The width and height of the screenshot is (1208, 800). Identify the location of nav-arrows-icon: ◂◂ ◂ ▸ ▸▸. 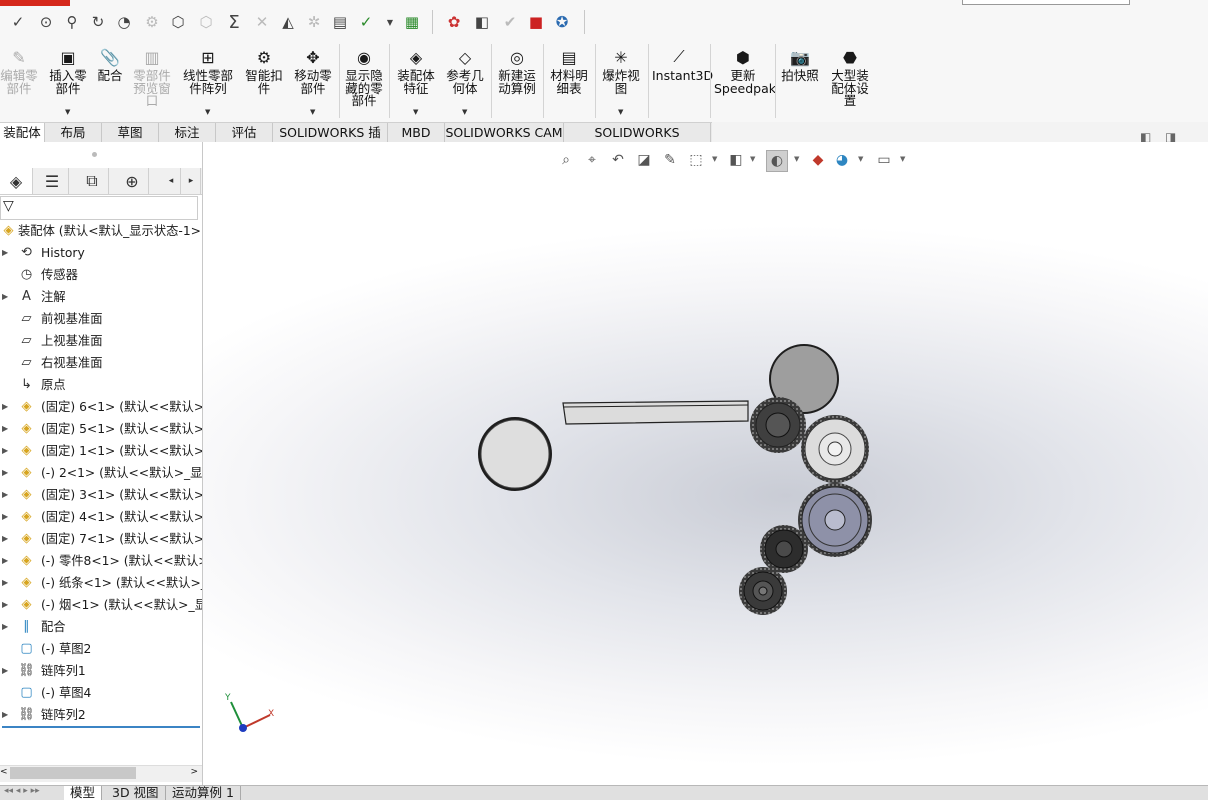
(22, 791).